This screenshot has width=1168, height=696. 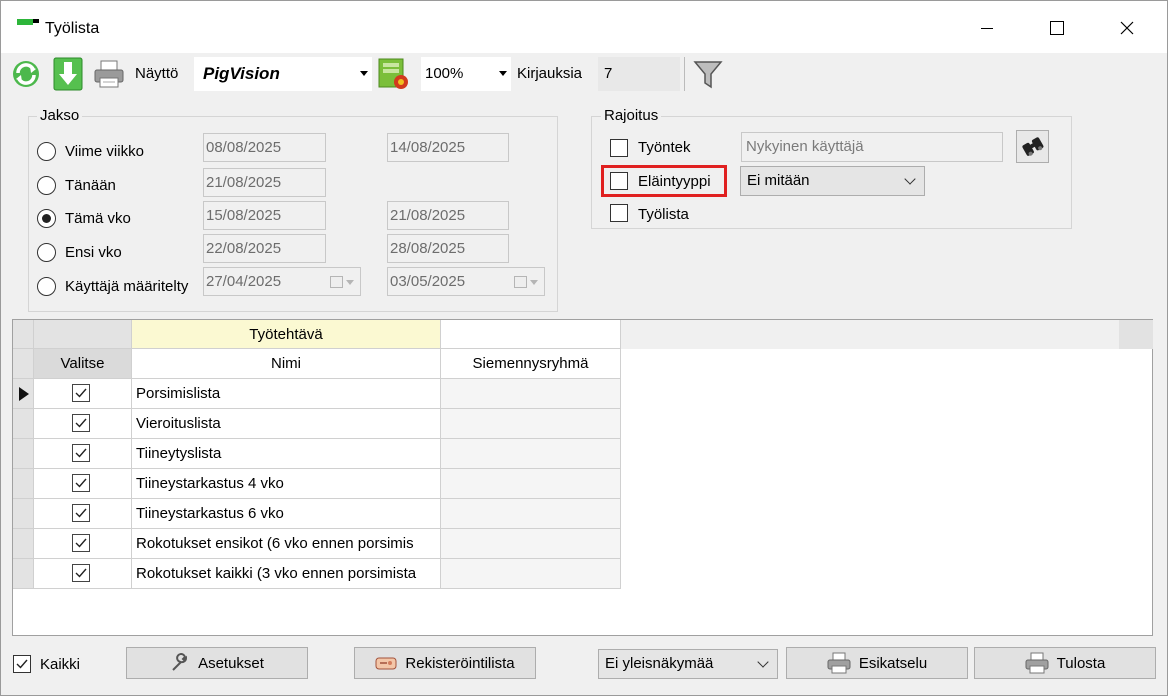 I want to click on employee-field: Nykyinen käyttäjä, so click(x=872, y=147).